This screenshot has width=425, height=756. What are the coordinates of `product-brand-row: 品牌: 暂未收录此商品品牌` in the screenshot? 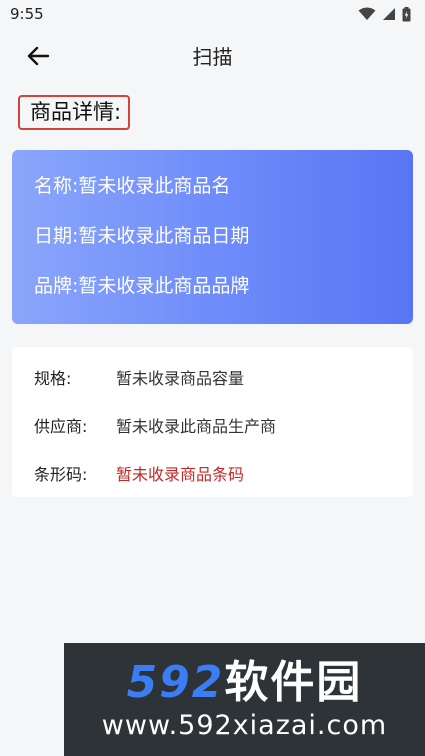 It's located at (223, 297).